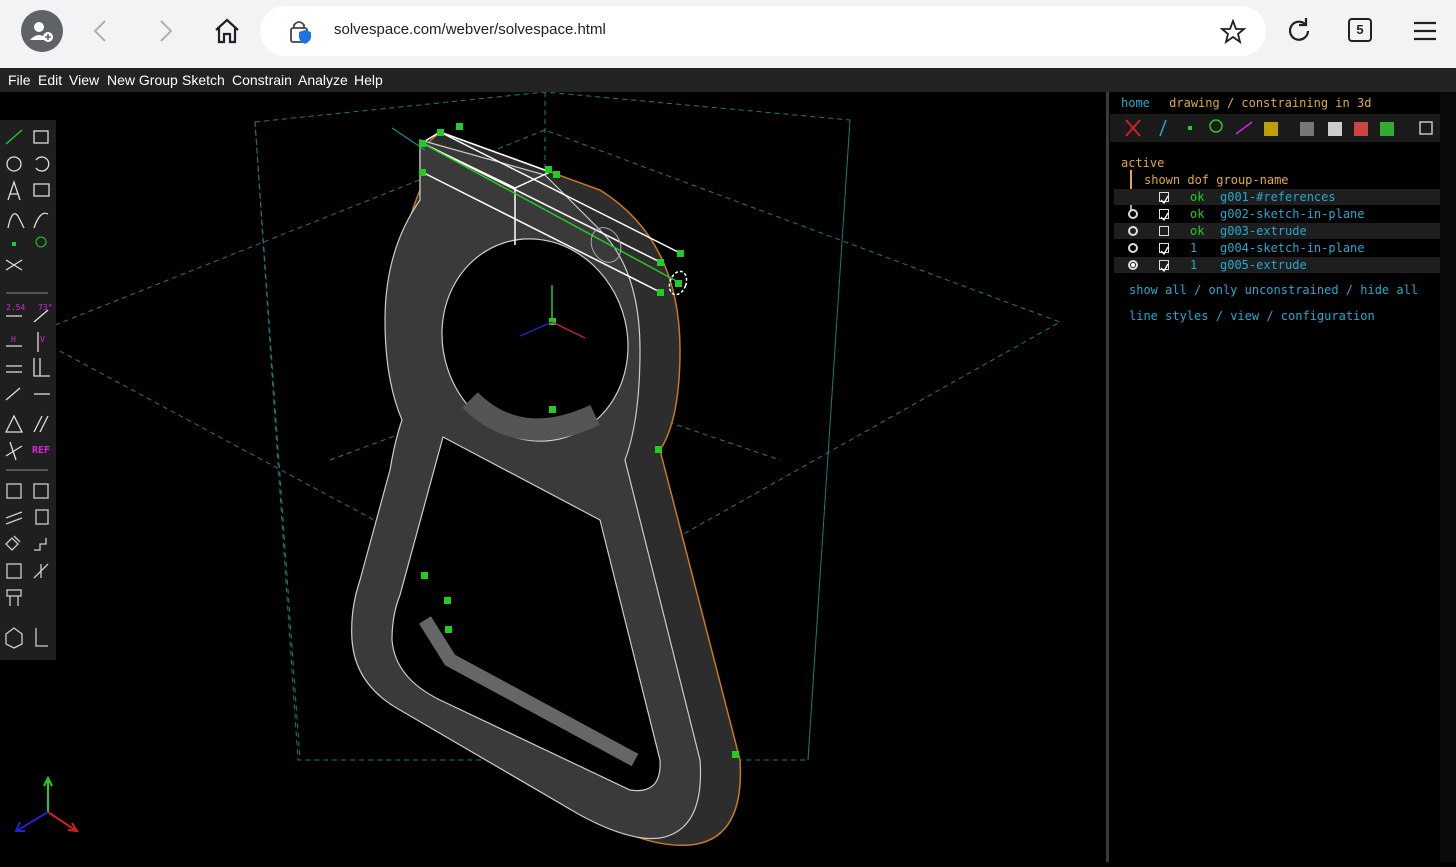 Image resolution: width=1456 pixels, height=867 pixels. What do you see at coordinates (50, 80) in the screenshot?
I see `menu-edit: Edit` at bounding box center [50, 80].